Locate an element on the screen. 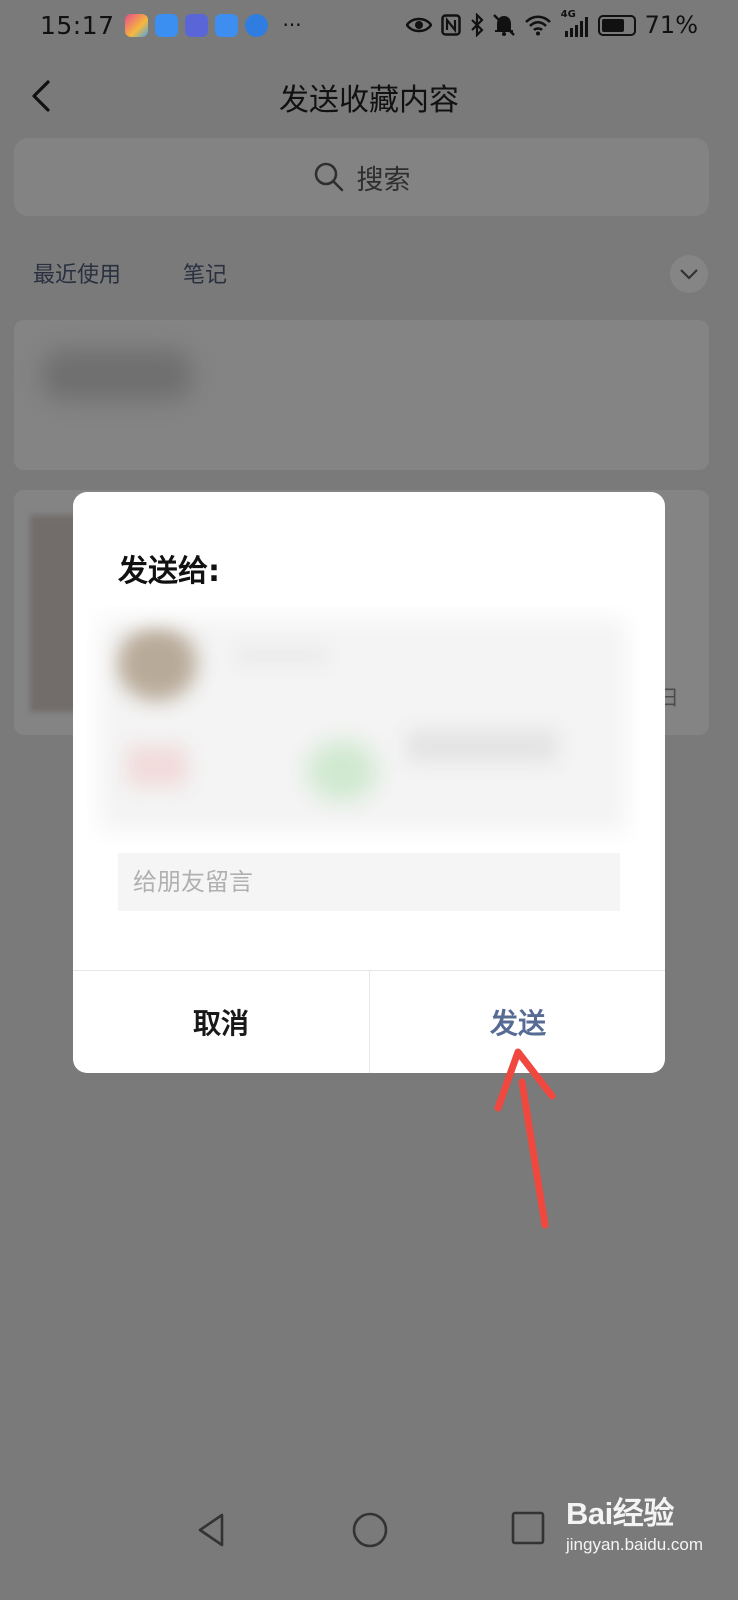 This screenshot has width=738, height=1600. browser-app-icon is located at coordinates (256, 25).